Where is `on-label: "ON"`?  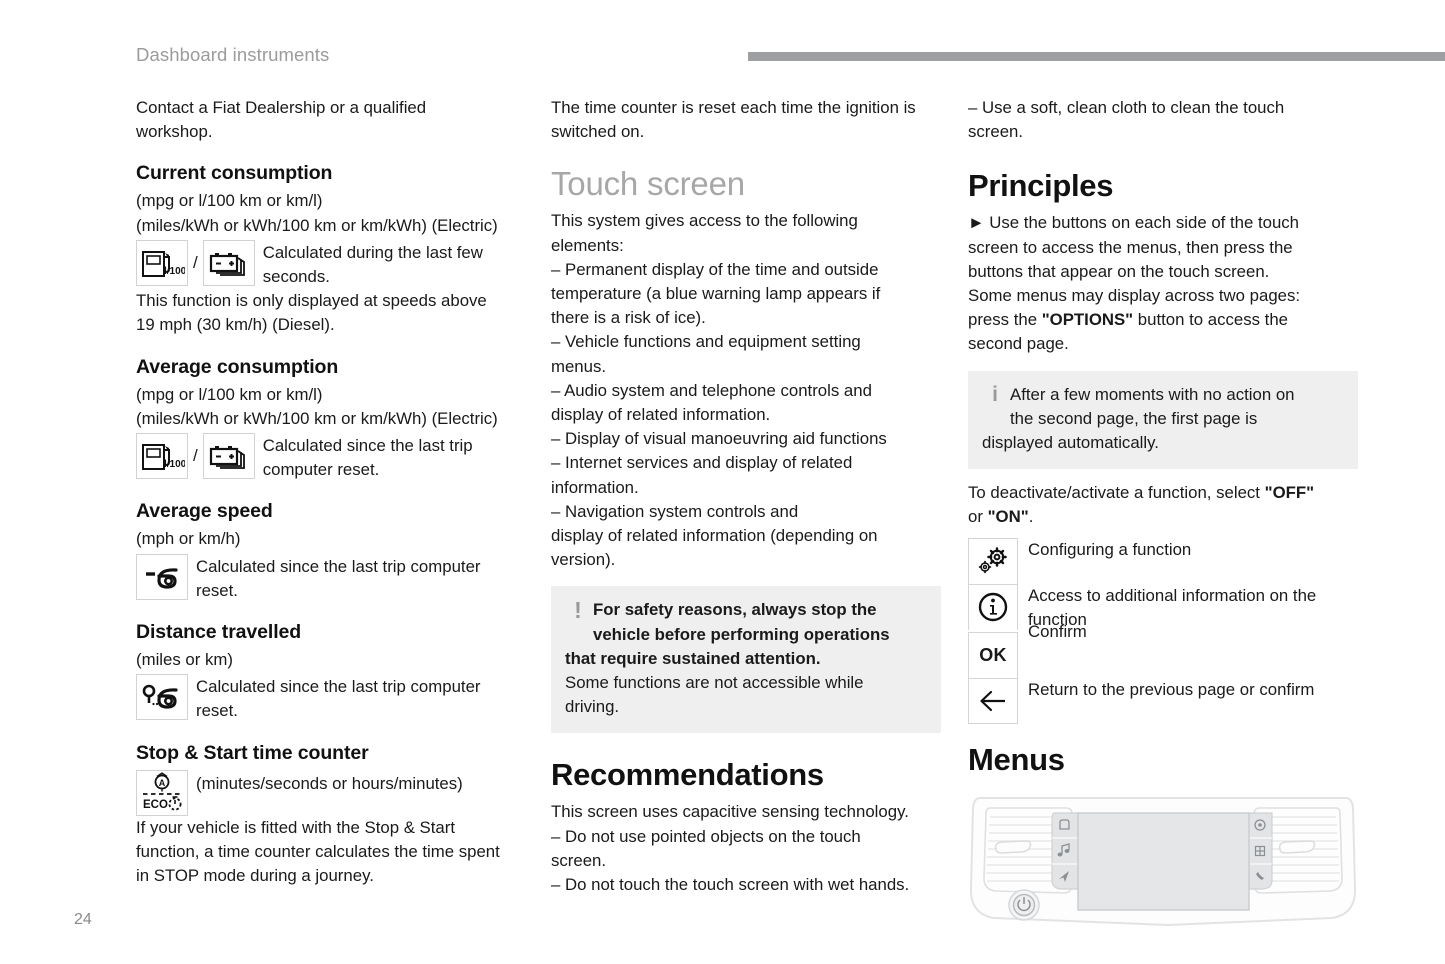 on-label: "ON" is located at coordinates (1008, 517).